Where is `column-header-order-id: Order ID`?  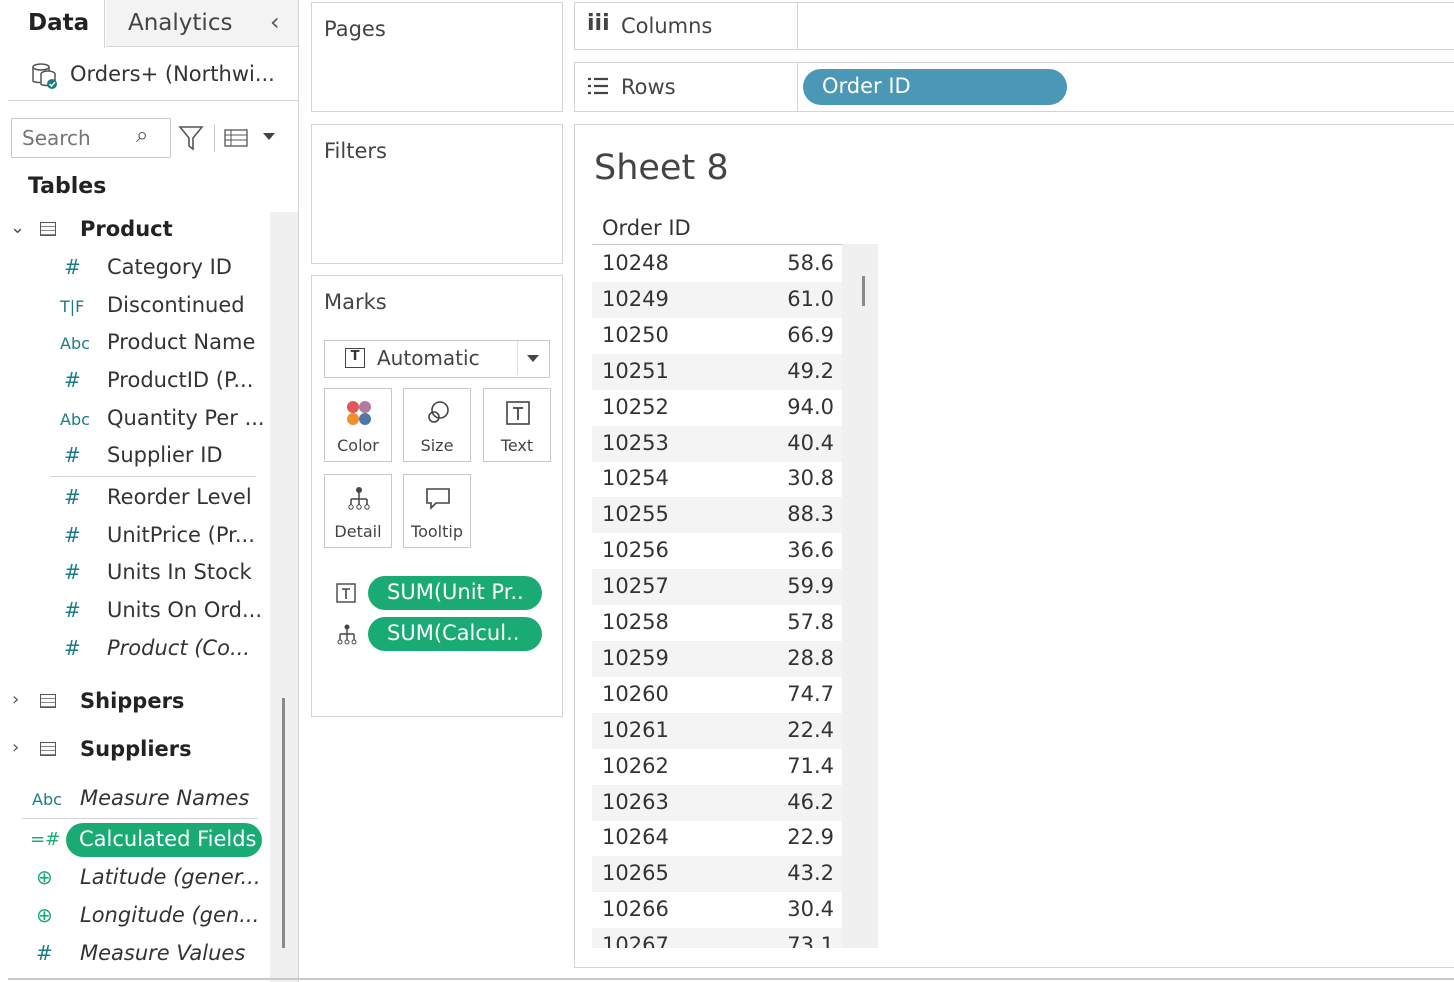
column-header-order-id: Order ID is located at coordinates (646, 228).